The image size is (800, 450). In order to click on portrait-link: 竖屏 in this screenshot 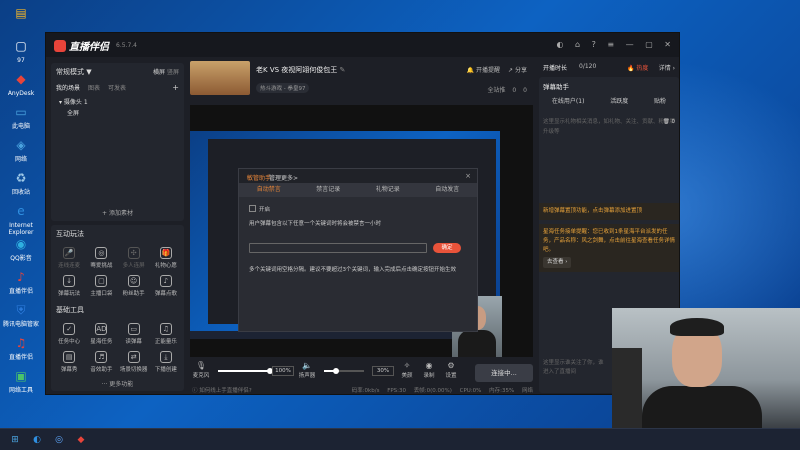, I will do `click(173, 72)`.